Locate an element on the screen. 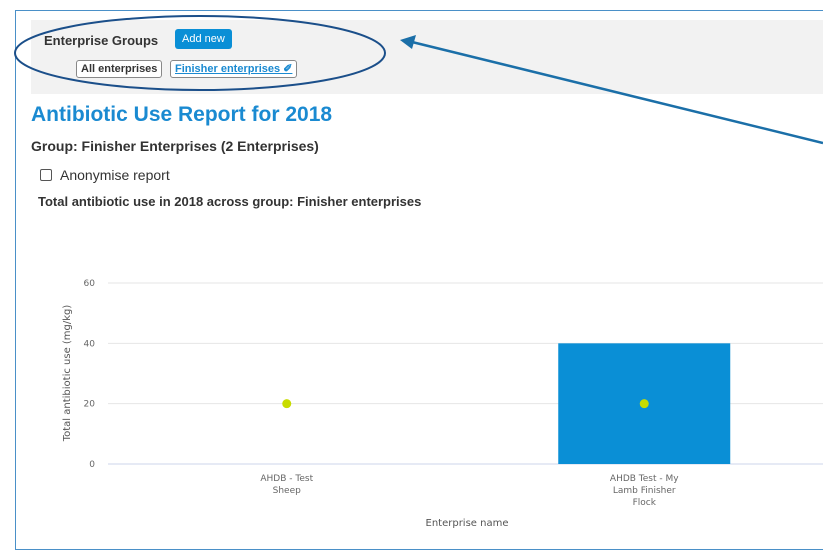  y-tick-labels: 0 20 40 60 is located at coordinates (90, 374).